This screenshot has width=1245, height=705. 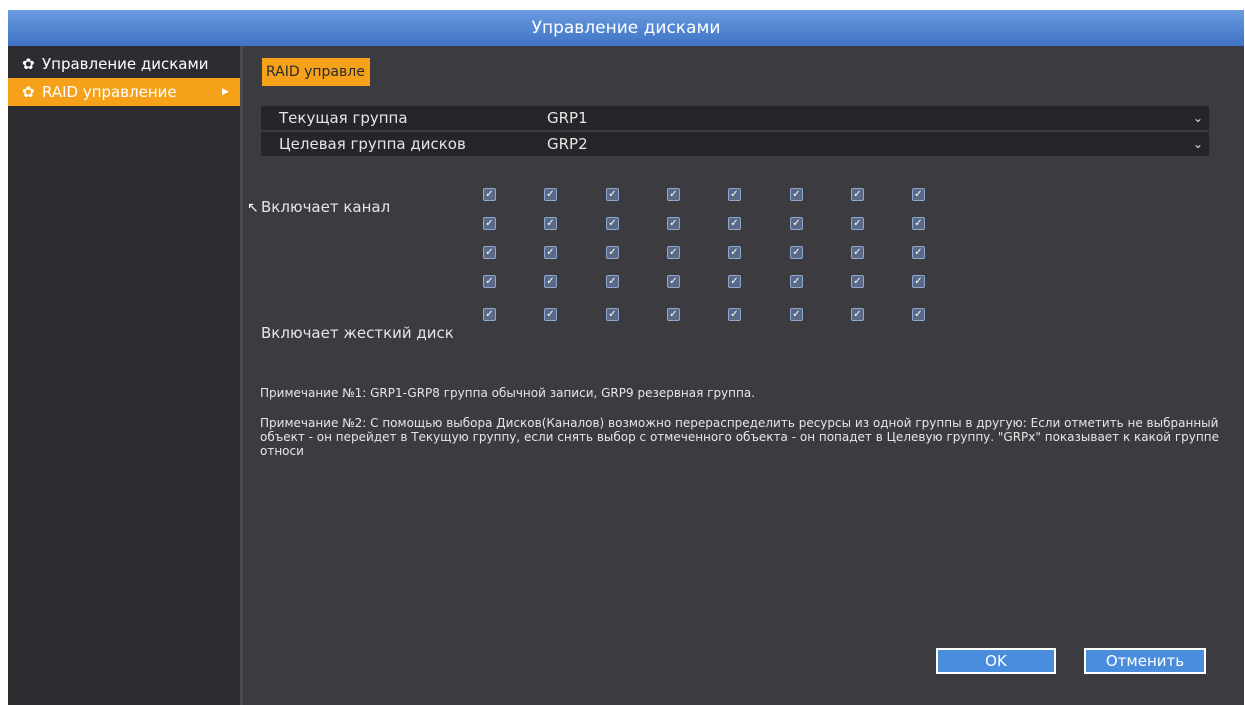 What do you see at coordinates (567, 118) in the screenshot?
I see `current-group-value: GRP1` at bounding box center [567, 118].